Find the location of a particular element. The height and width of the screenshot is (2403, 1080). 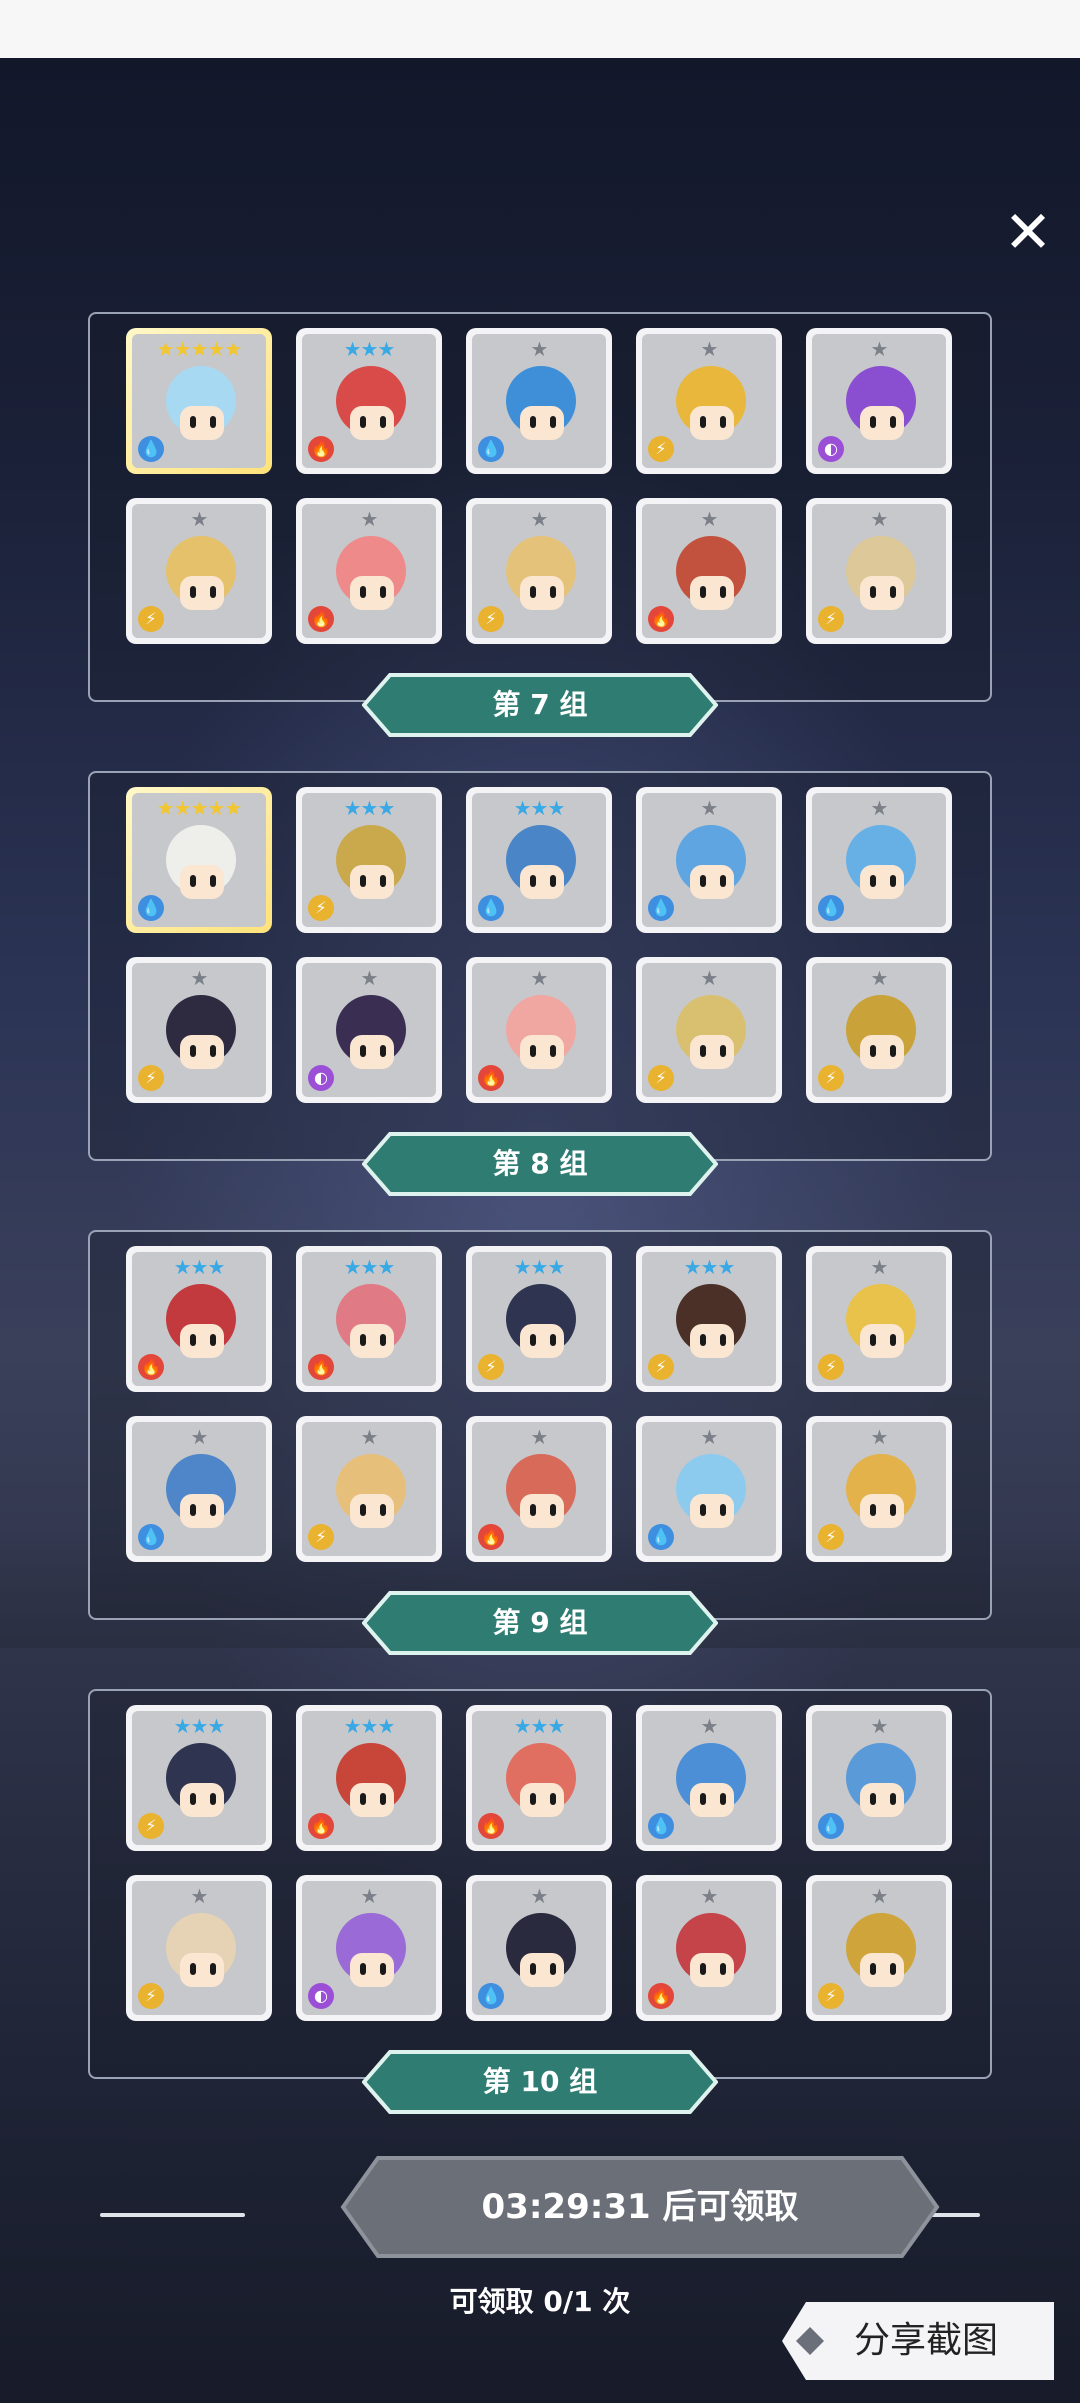

close-icon: ✕ is located at coordinates (1028, 232).